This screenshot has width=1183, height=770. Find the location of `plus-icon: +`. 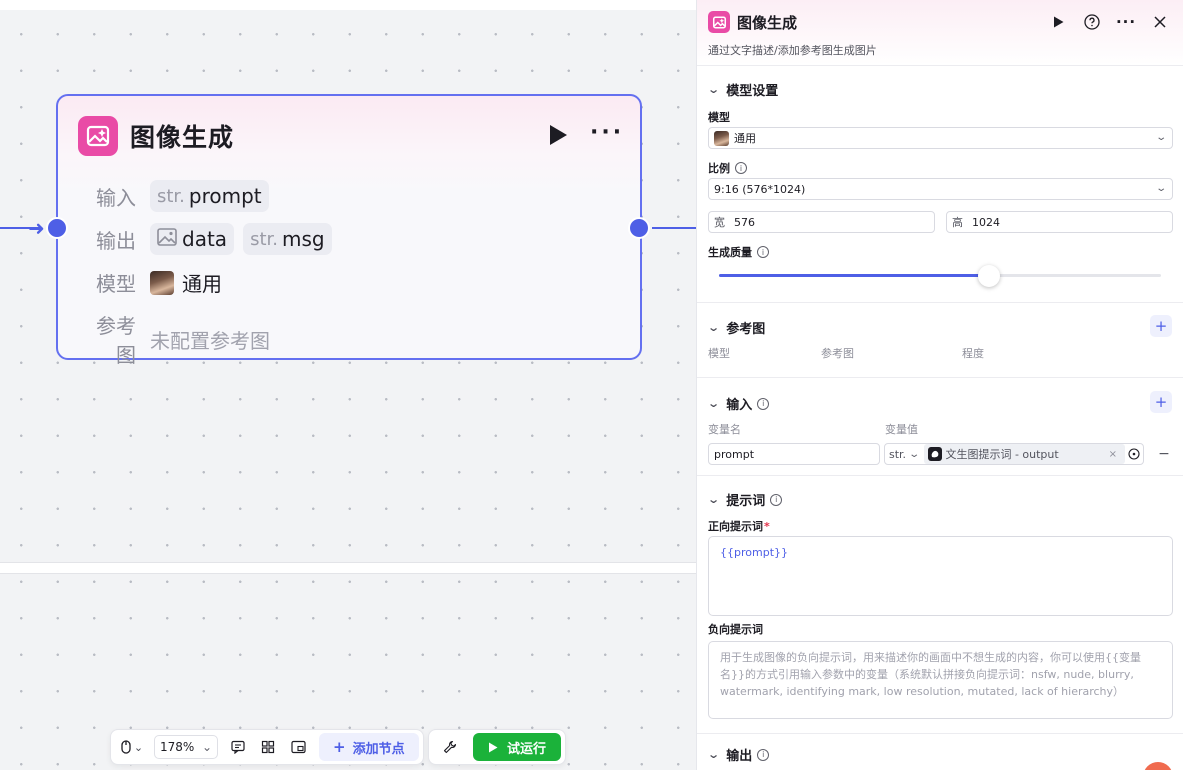

plus-icon: + is located at coordinates (1161, 326).